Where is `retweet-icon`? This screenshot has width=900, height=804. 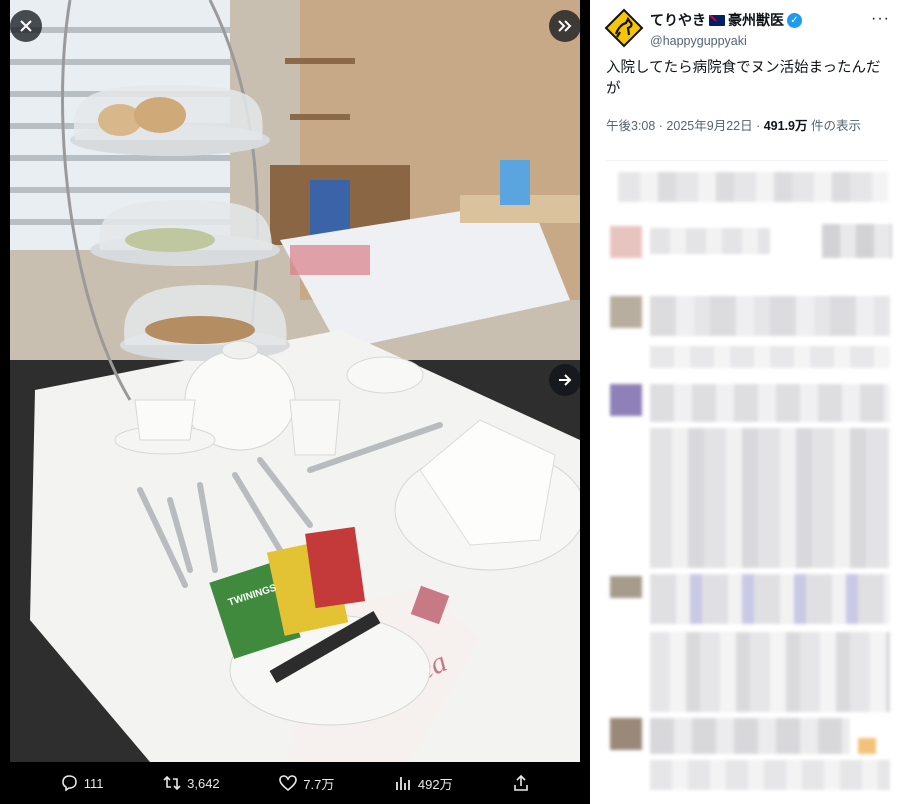 retweet-icon is located at coordinates (172, 783).